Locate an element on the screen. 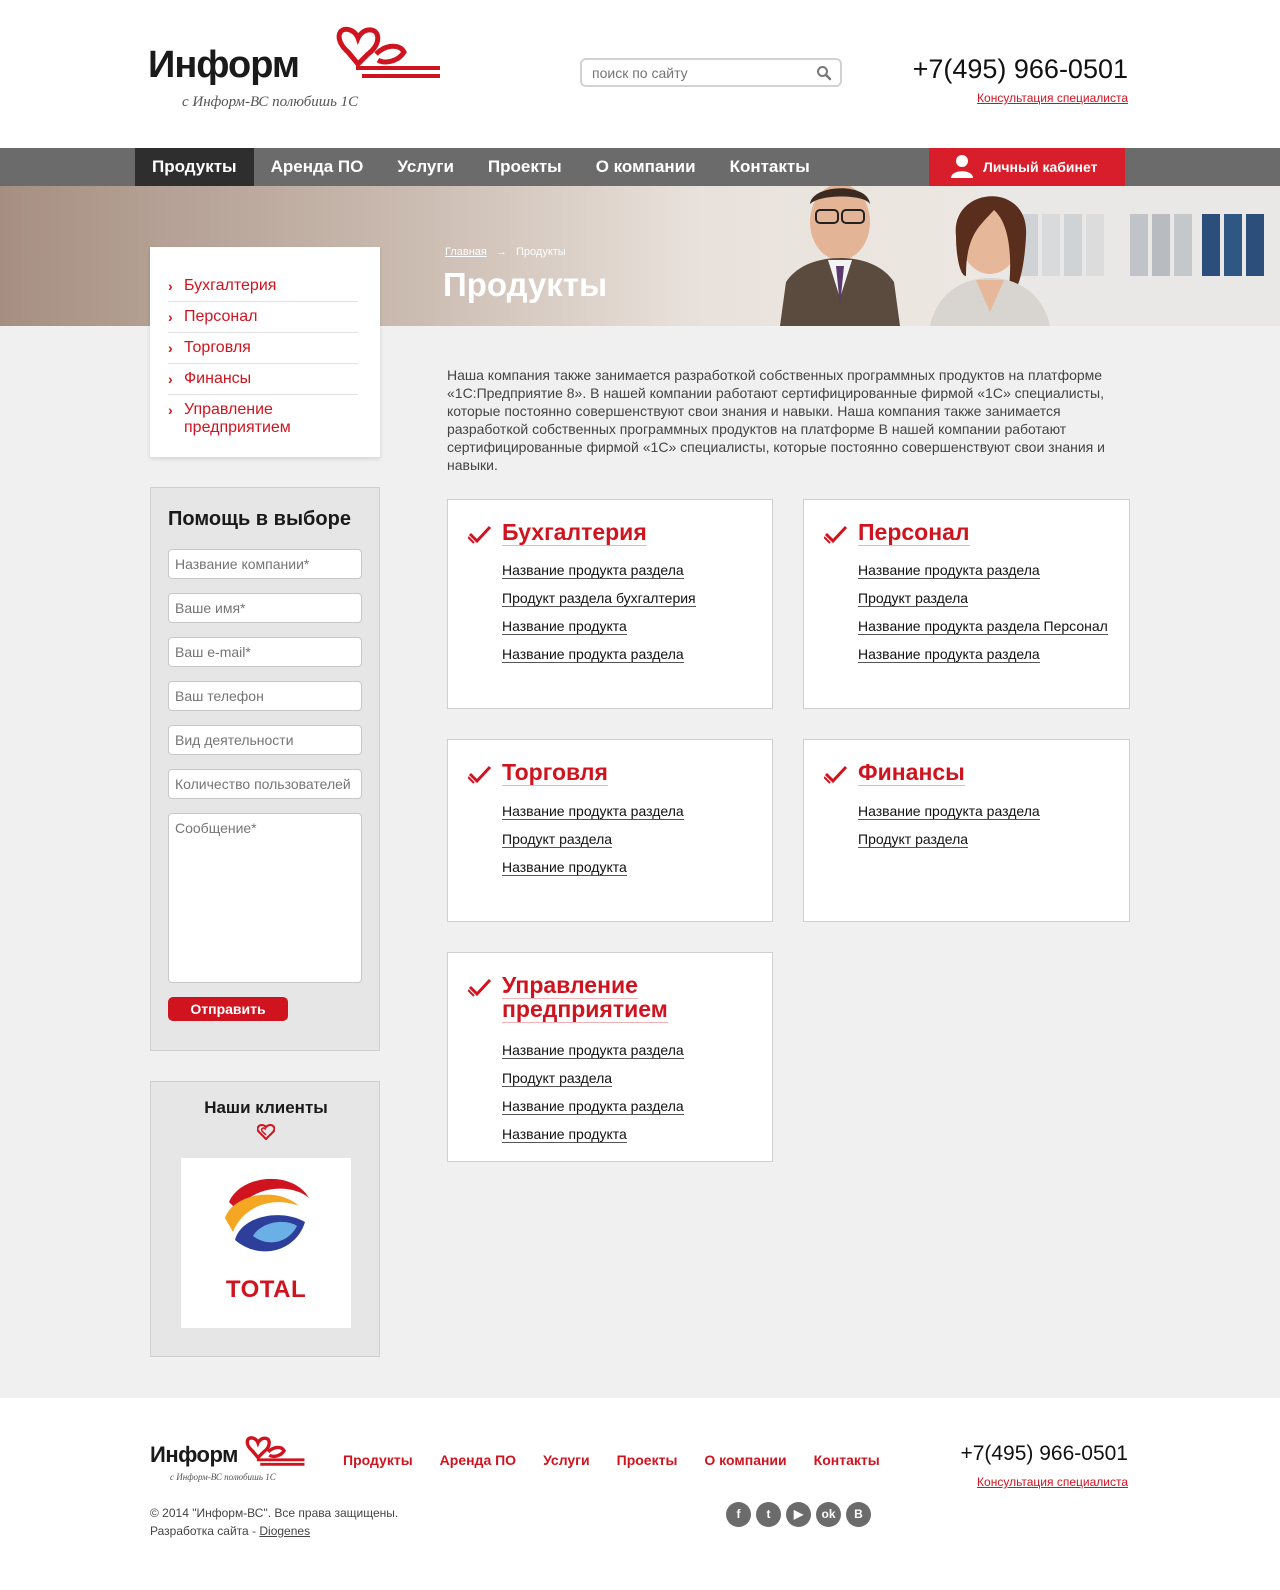 The image size is (1280, 1590). footer-logo: Информ с Информ-ВС полюбишь 1С is located at coordinates (230, 1461).